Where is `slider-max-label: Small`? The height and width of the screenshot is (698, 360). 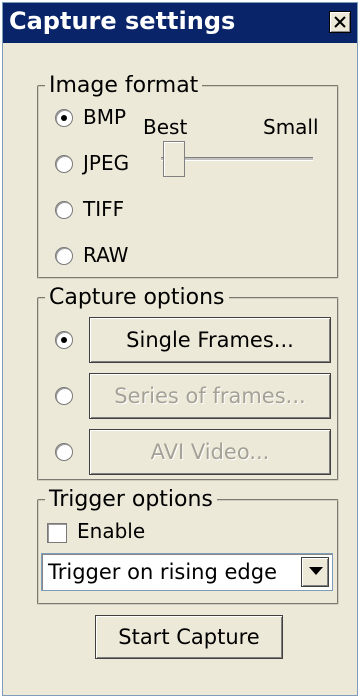
slider-max-label: Small is located at coordinates (291, 127).